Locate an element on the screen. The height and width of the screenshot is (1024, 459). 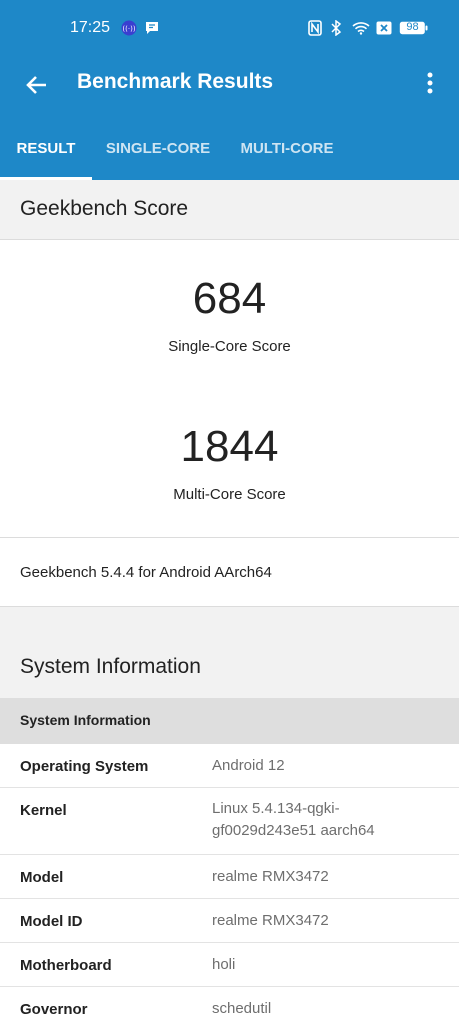
row-key: Operating System is located at coordinates (84, 766).